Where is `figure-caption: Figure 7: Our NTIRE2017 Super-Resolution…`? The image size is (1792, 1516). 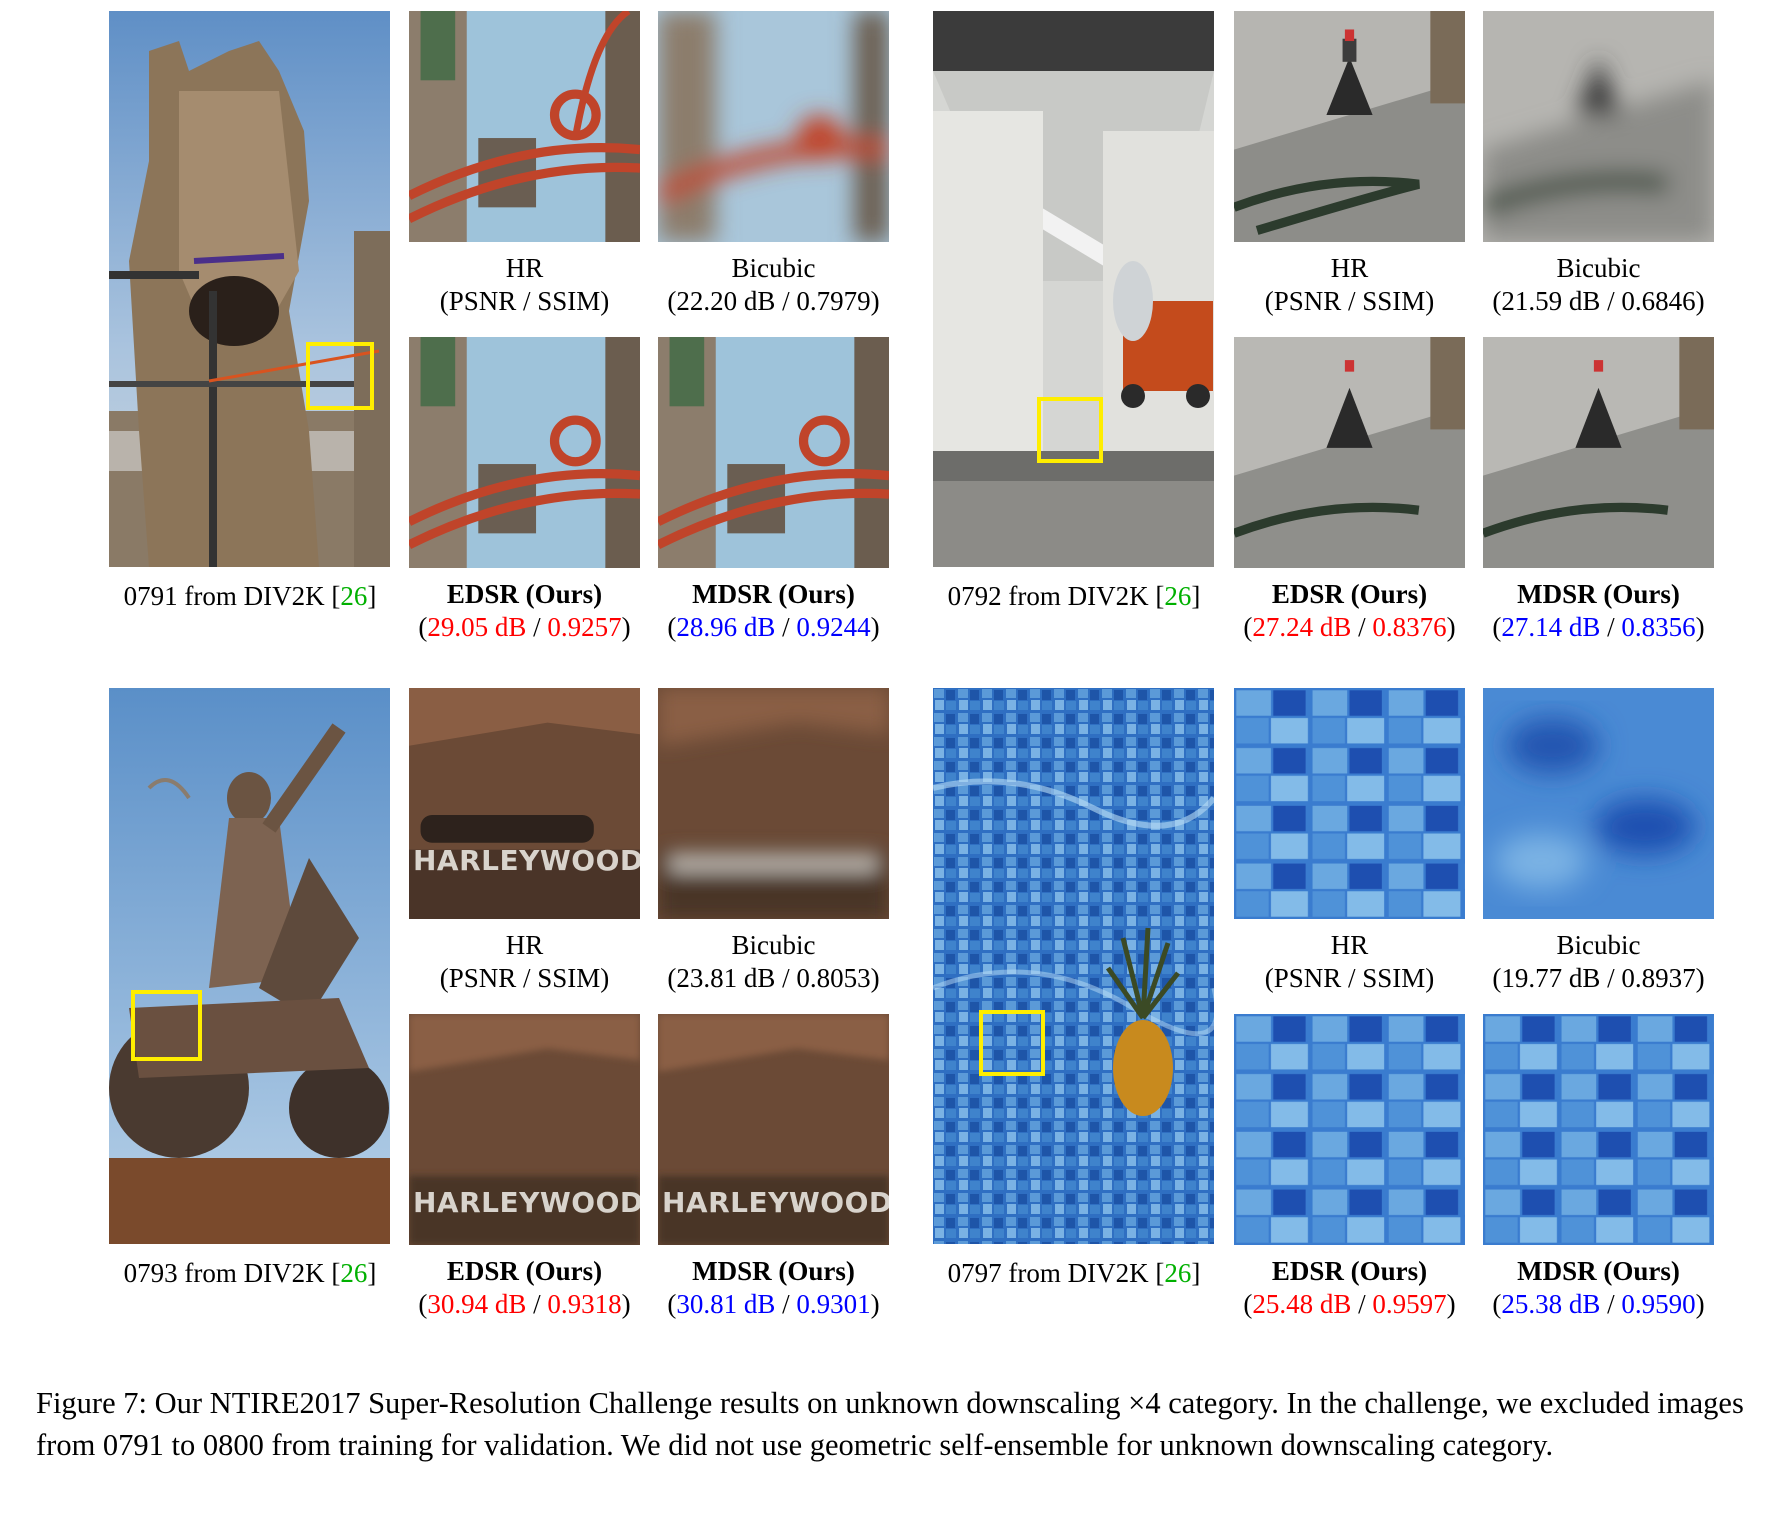 figure-caption: Figure 7: Our NTIRE2017 Super-Resolution… is located at coordinates (890, 1424).